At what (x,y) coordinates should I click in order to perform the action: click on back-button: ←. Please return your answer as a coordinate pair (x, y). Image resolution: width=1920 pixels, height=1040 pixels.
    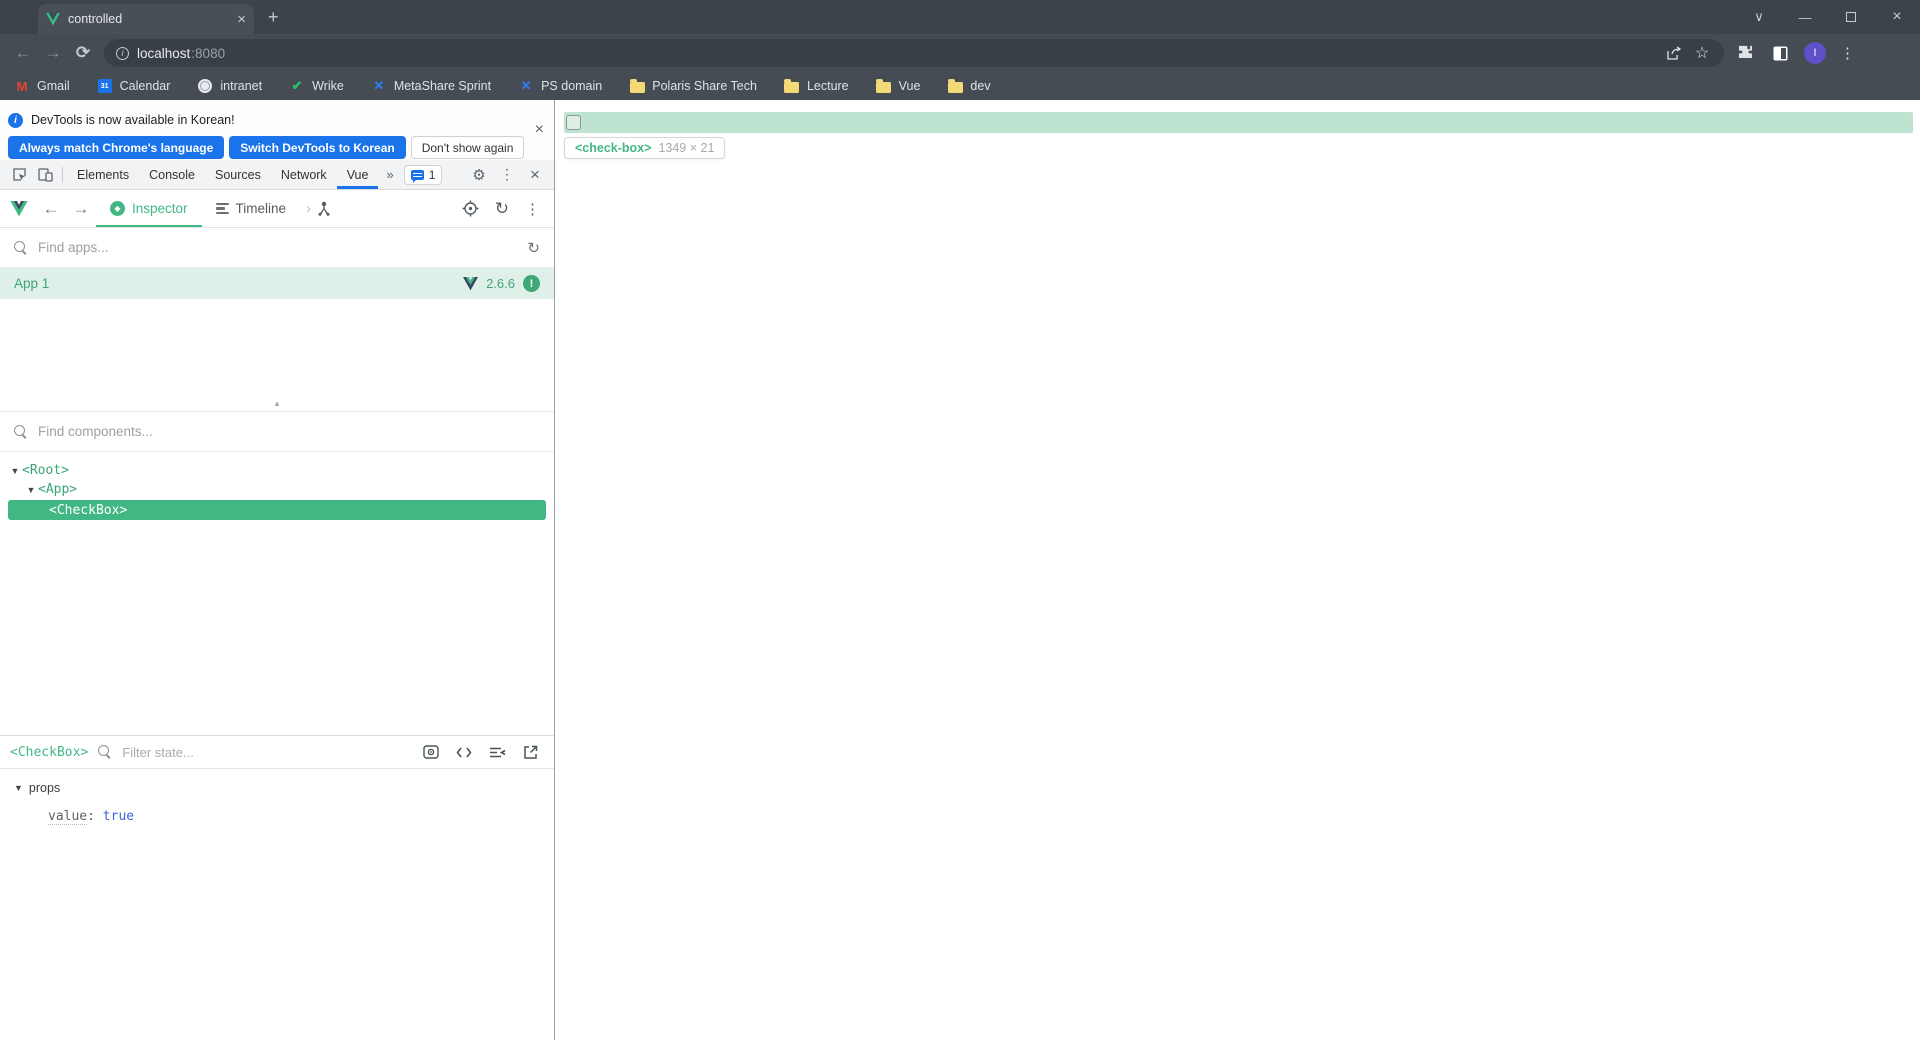
    Looking at the image, I should click on (23, 53).